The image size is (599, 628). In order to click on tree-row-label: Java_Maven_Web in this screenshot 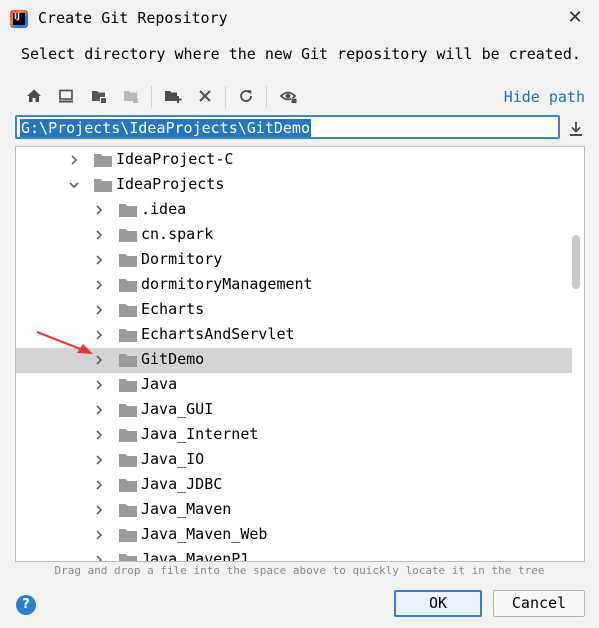, I will do `click(204, 534)`.